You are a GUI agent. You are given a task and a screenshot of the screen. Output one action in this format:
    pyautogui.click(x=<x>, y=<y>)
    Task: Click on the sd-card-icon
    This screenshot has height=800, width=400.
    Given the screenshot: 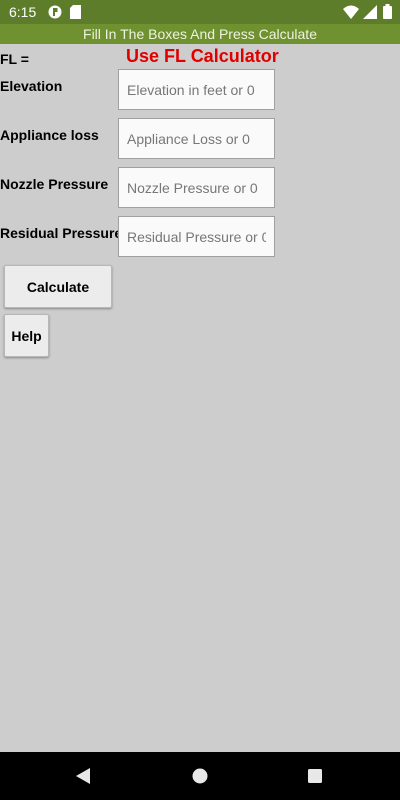 What is the action you would take?
    pyautogui.click(x=75, y=14)
    